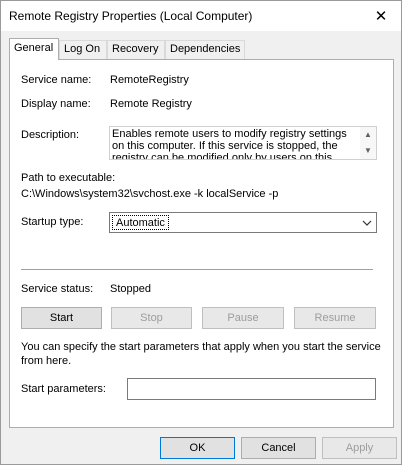  Describe the element at coordinates (243, 318) in the screenshot. I see `pause-button: Pause` at that location.